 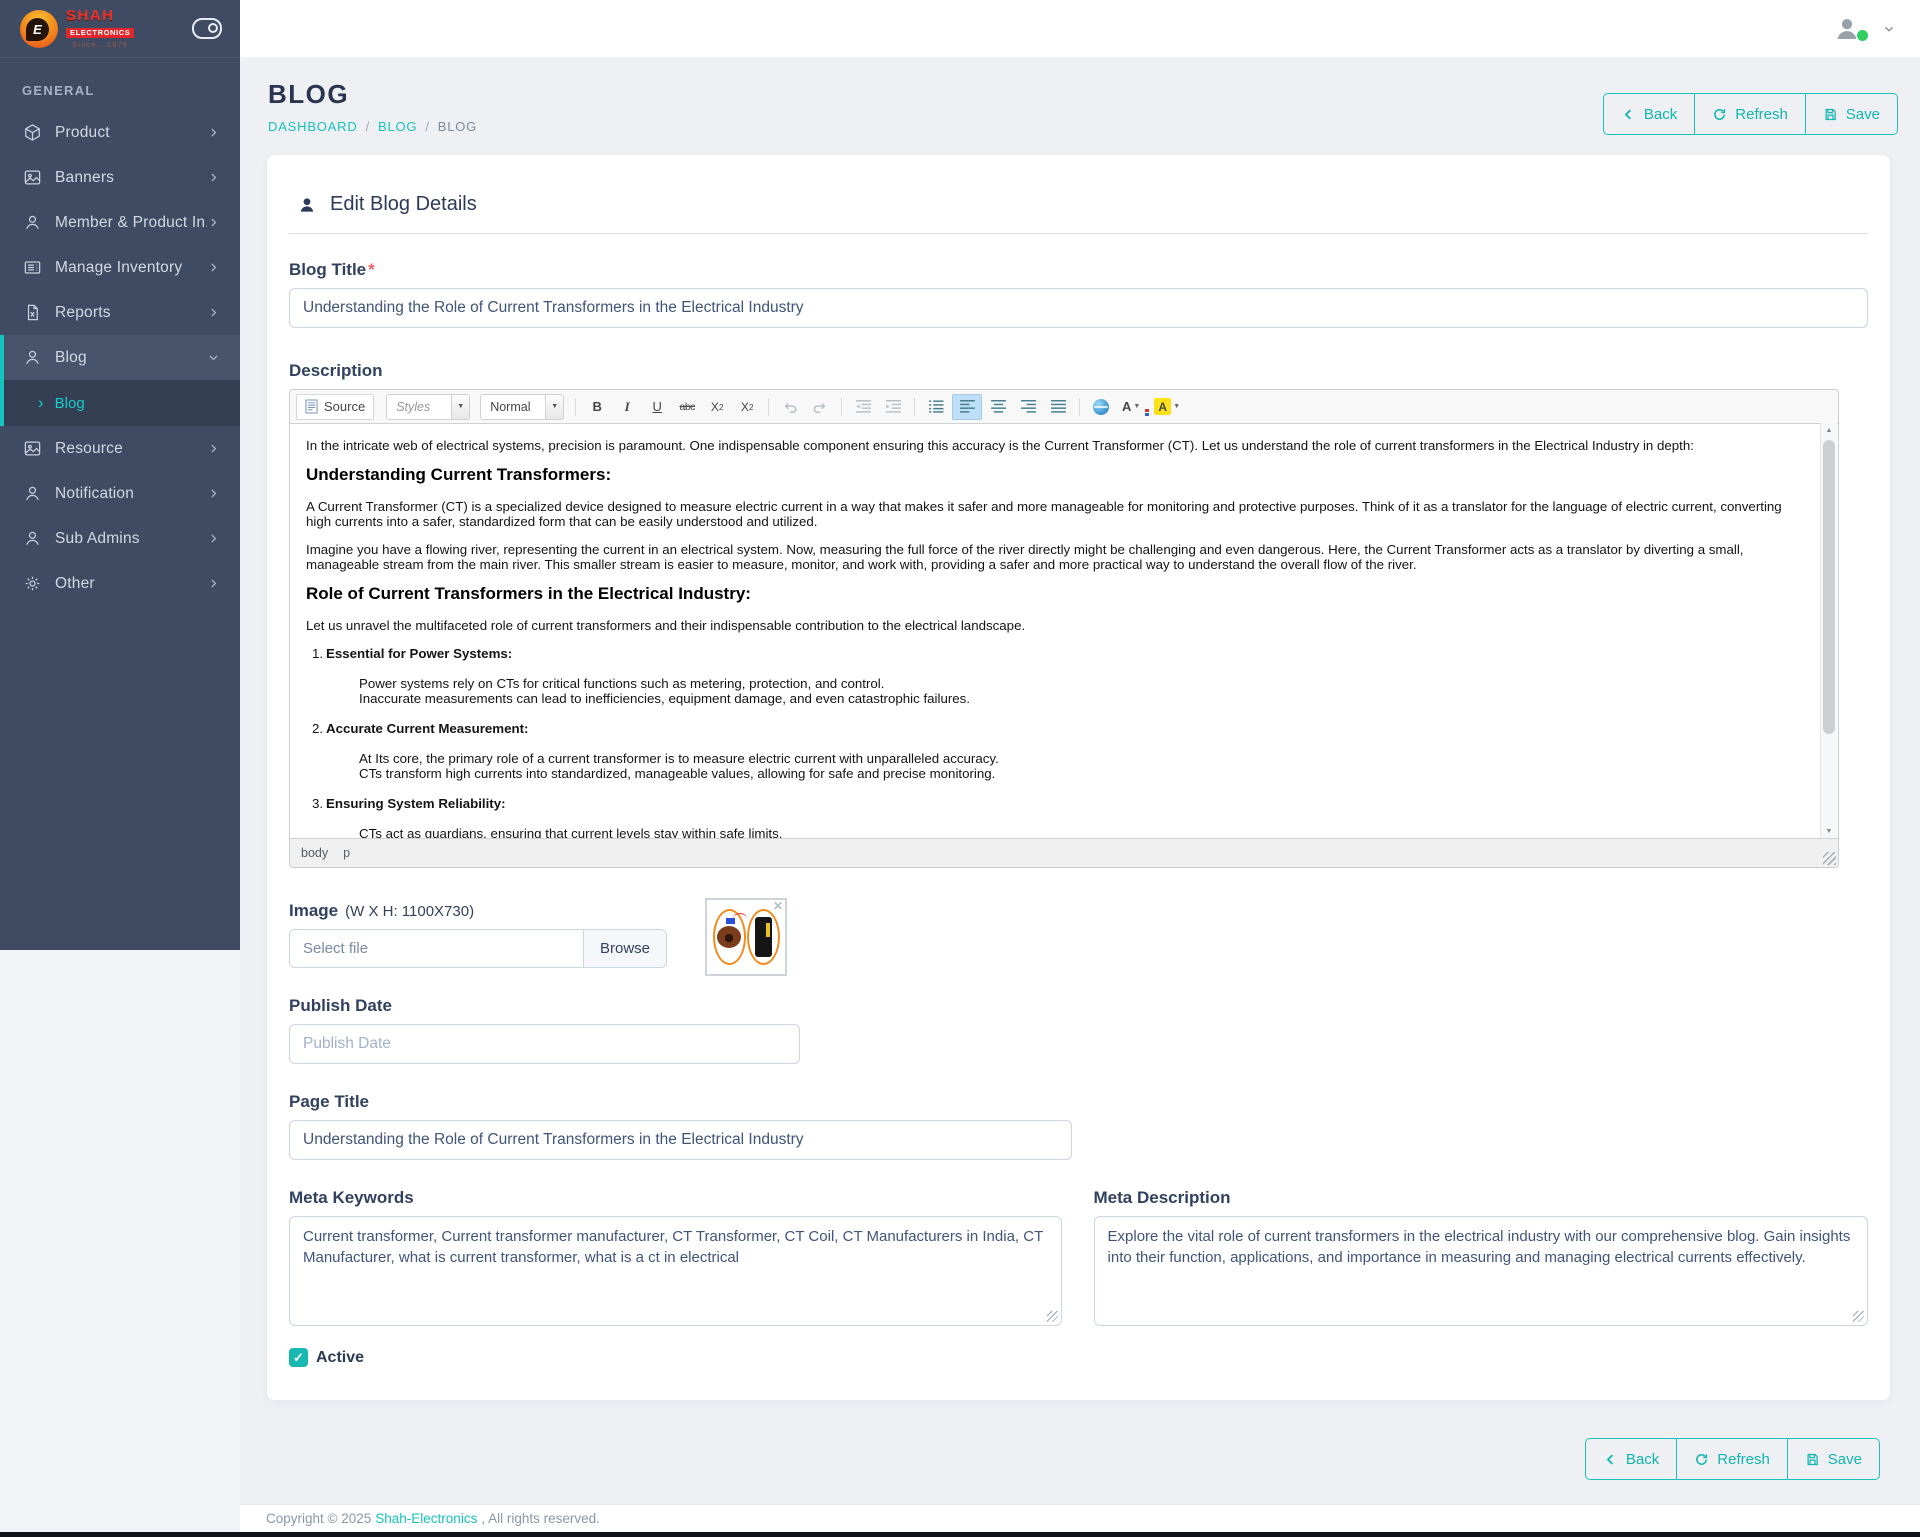 I want to click on sidebar-item-other: Other, so click(x=120, y=583).